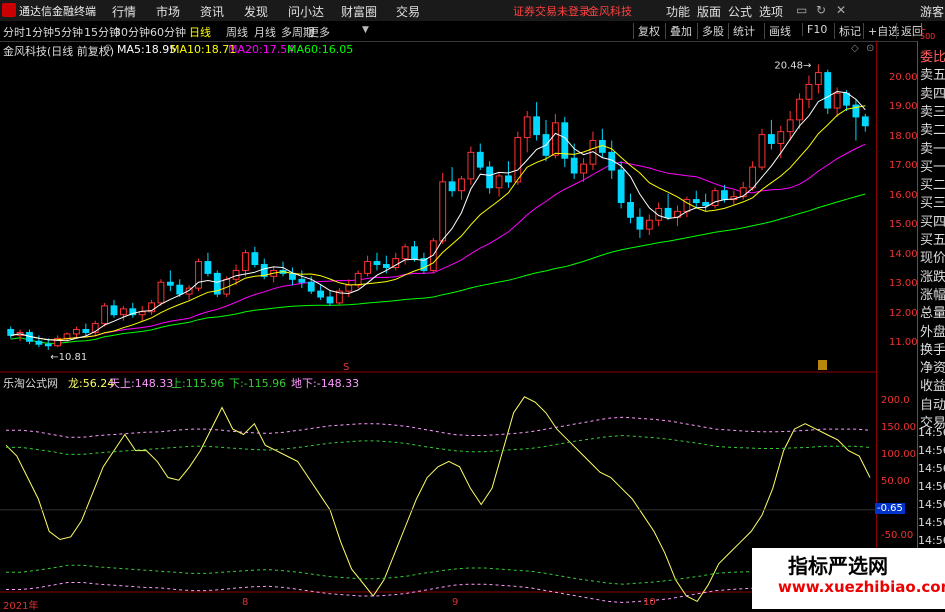  Describe the element at coordinates (895, 481) in the screenshot. I see `ind-y-tick-3: 50.00` at that location.